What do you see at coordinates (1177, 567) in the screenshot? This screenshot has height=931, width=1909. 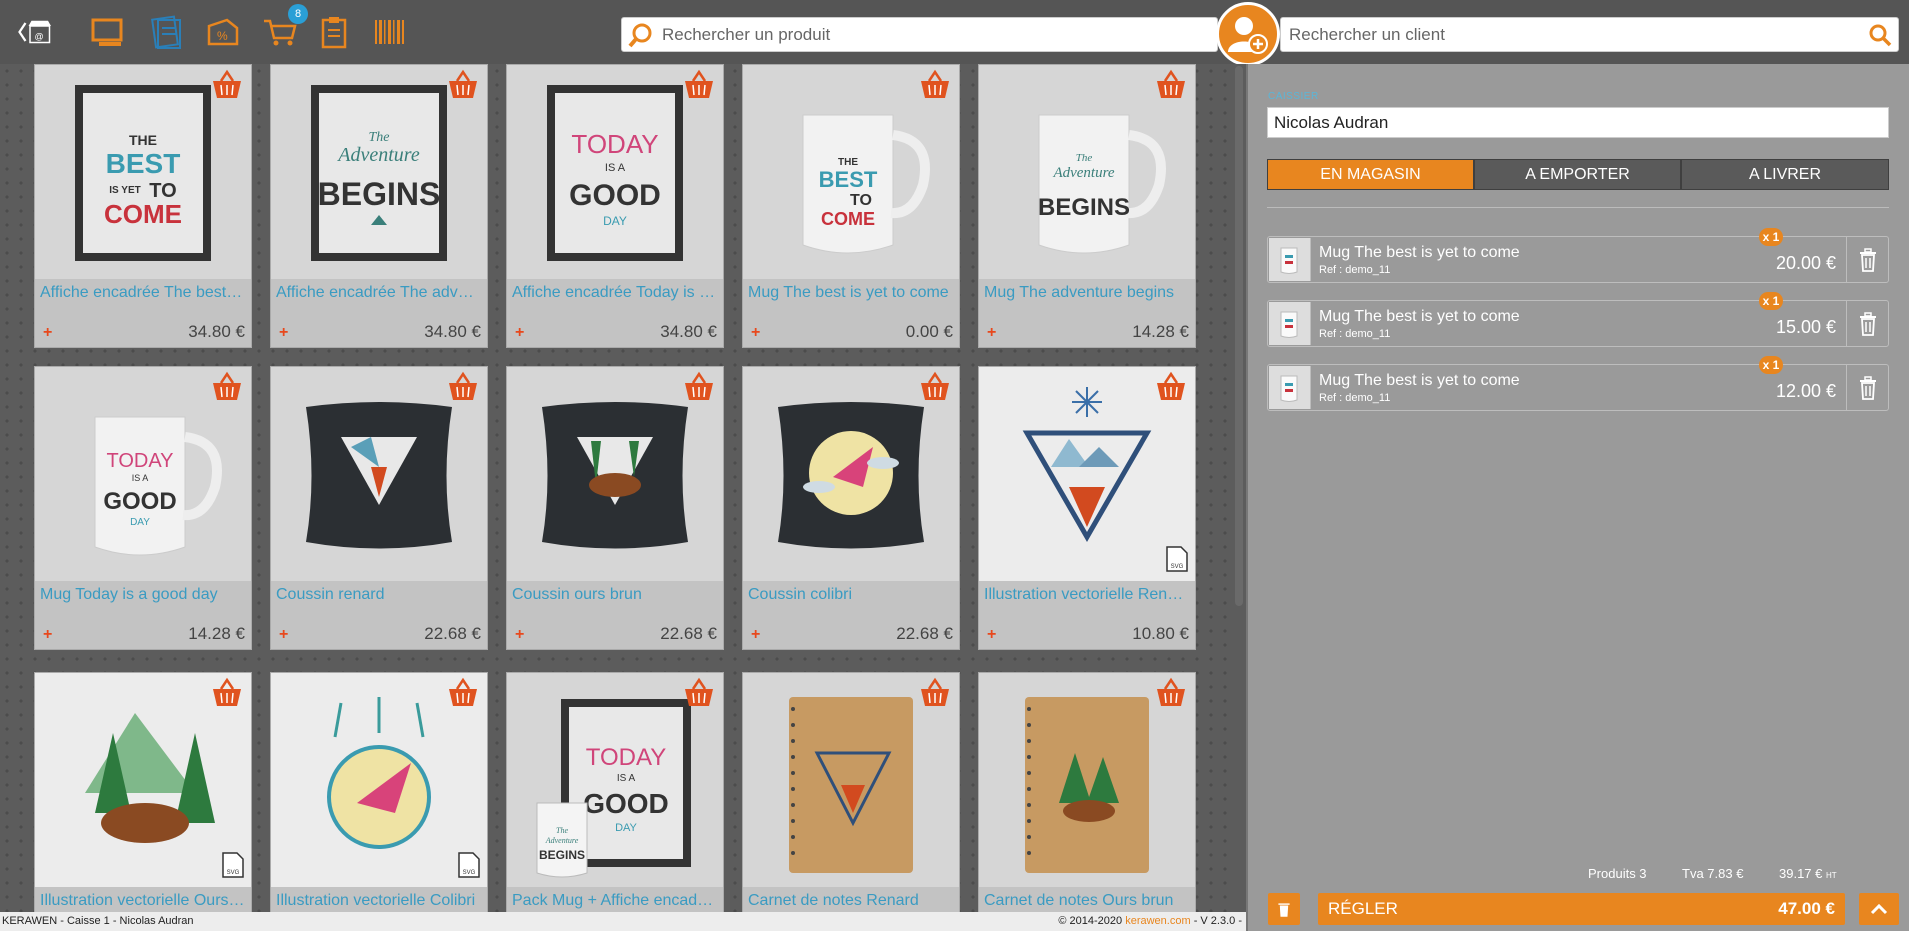 I see `svg-text: SVG` at bounding box center [1177, 567].